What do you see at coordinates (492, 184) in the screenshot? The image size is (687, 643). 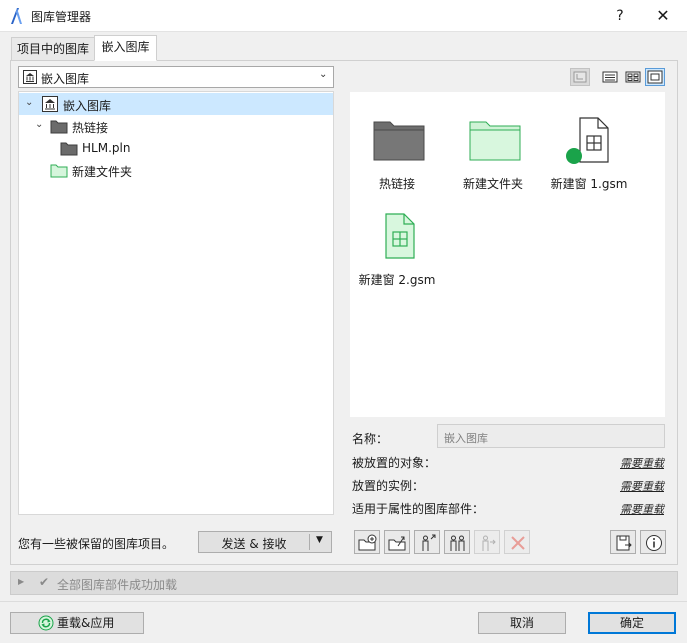 I see `preview-item-label: 新建文件夹` at bounding box center [492, 184].